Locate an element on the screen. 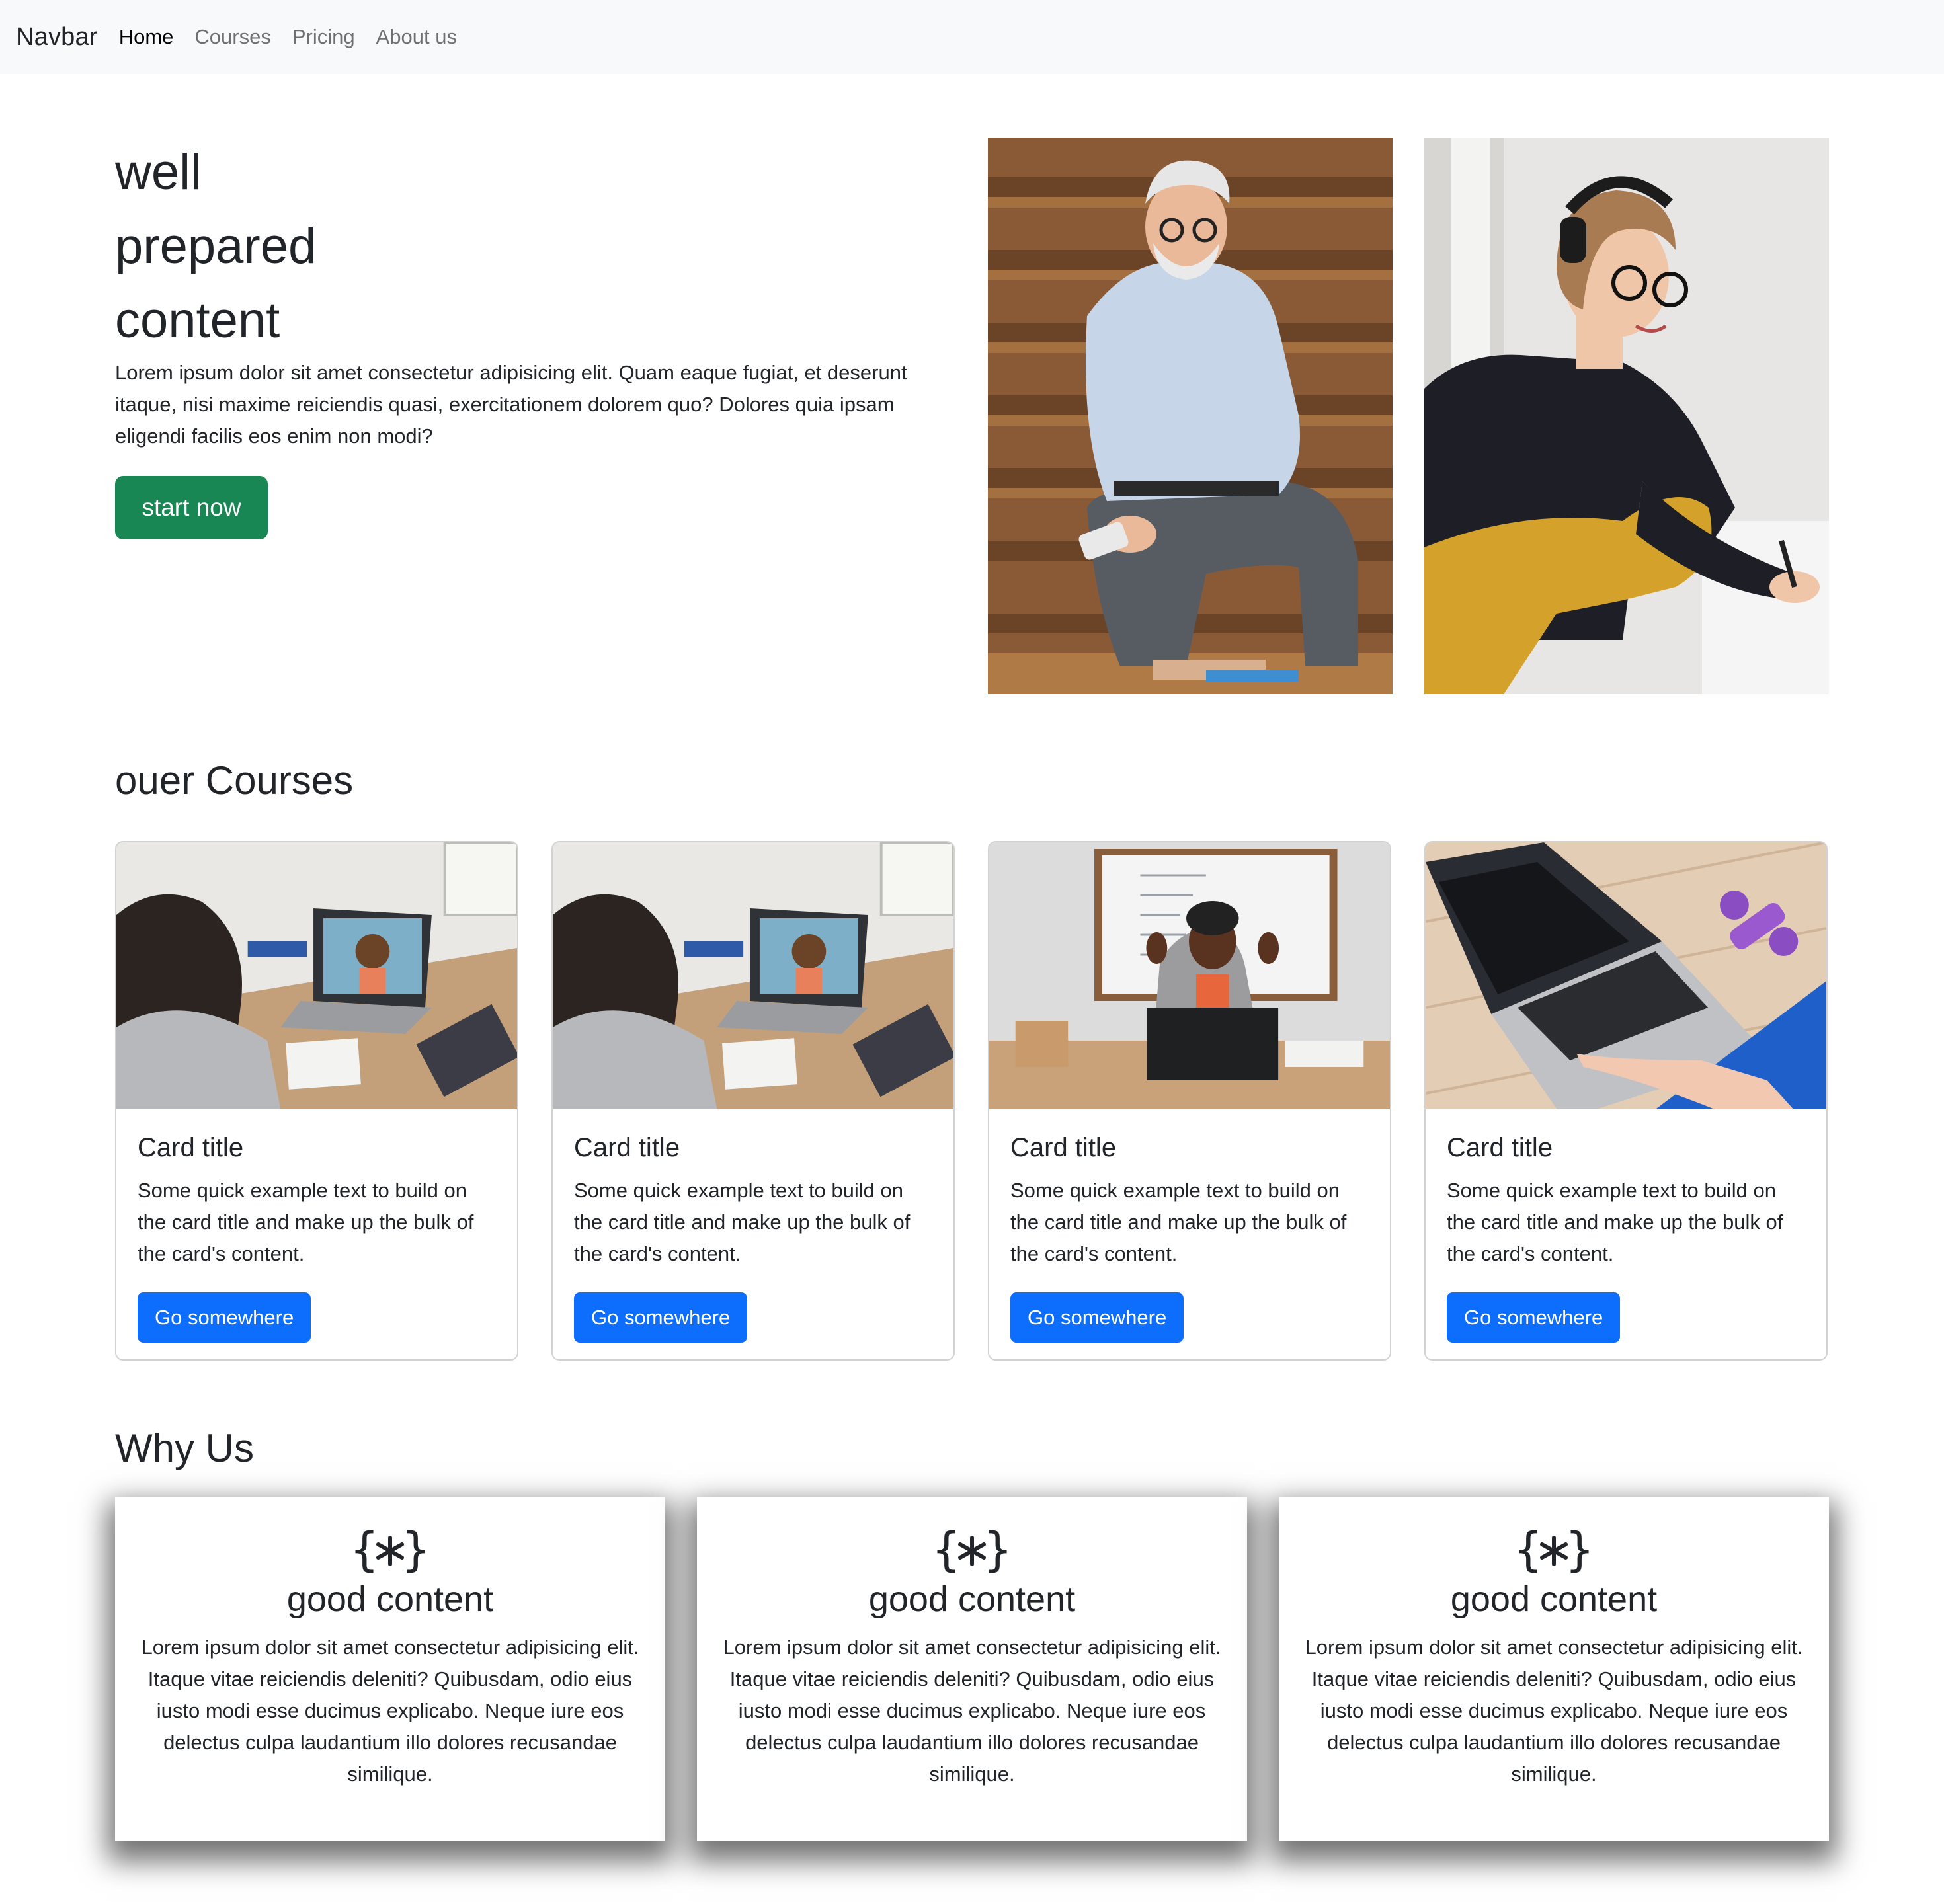  navbar: Navbar Home Courses Pricing About us is located at coordinates (972, 37).